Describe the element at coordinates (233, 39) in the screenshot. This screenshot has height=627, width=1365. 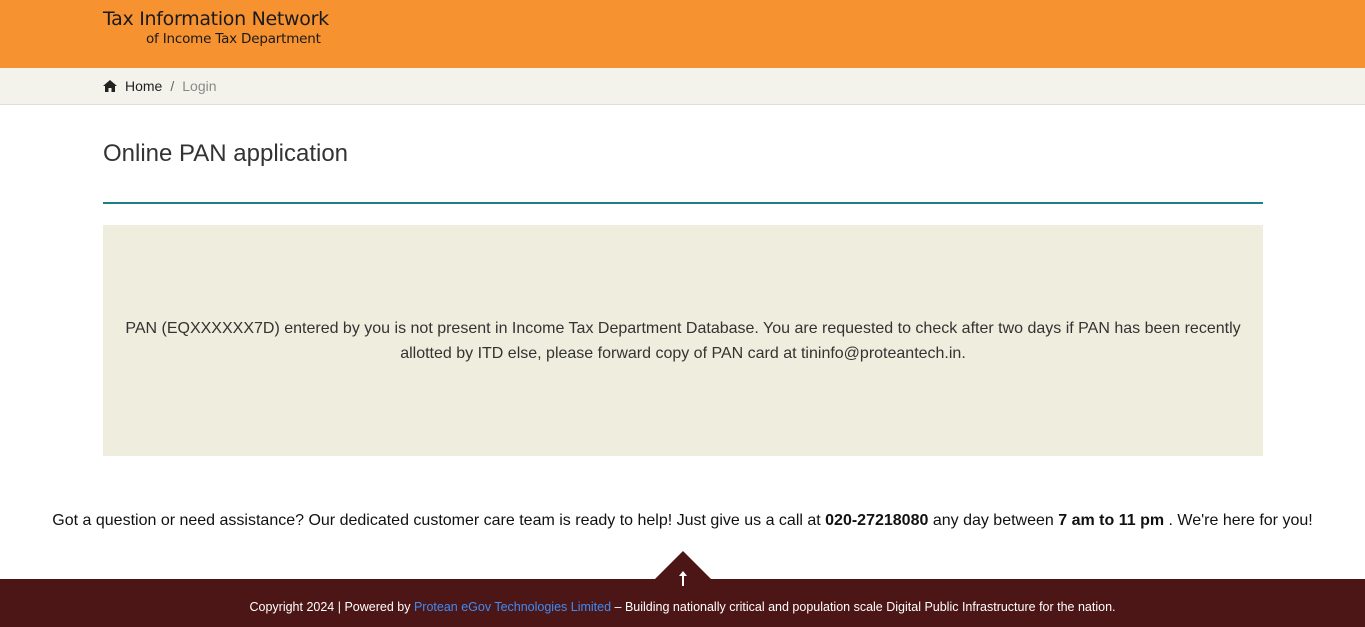
I see `logo-subtitle: of Income Tax Department` at that location.